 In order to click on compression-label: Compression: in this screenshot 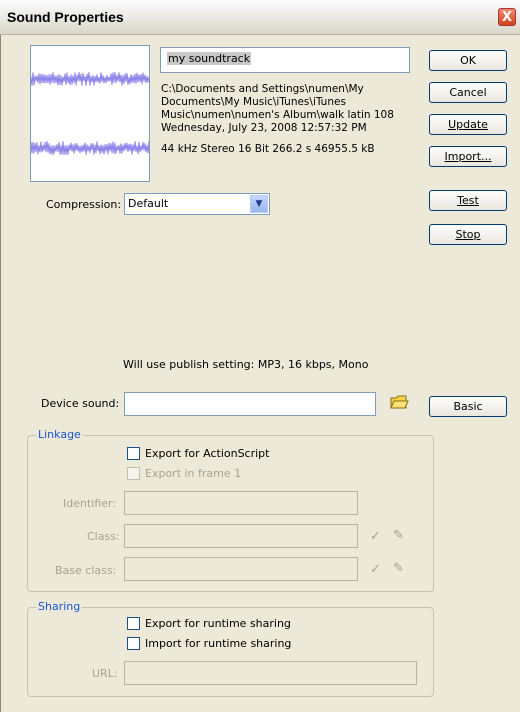, I will do `click(84, 204)`.